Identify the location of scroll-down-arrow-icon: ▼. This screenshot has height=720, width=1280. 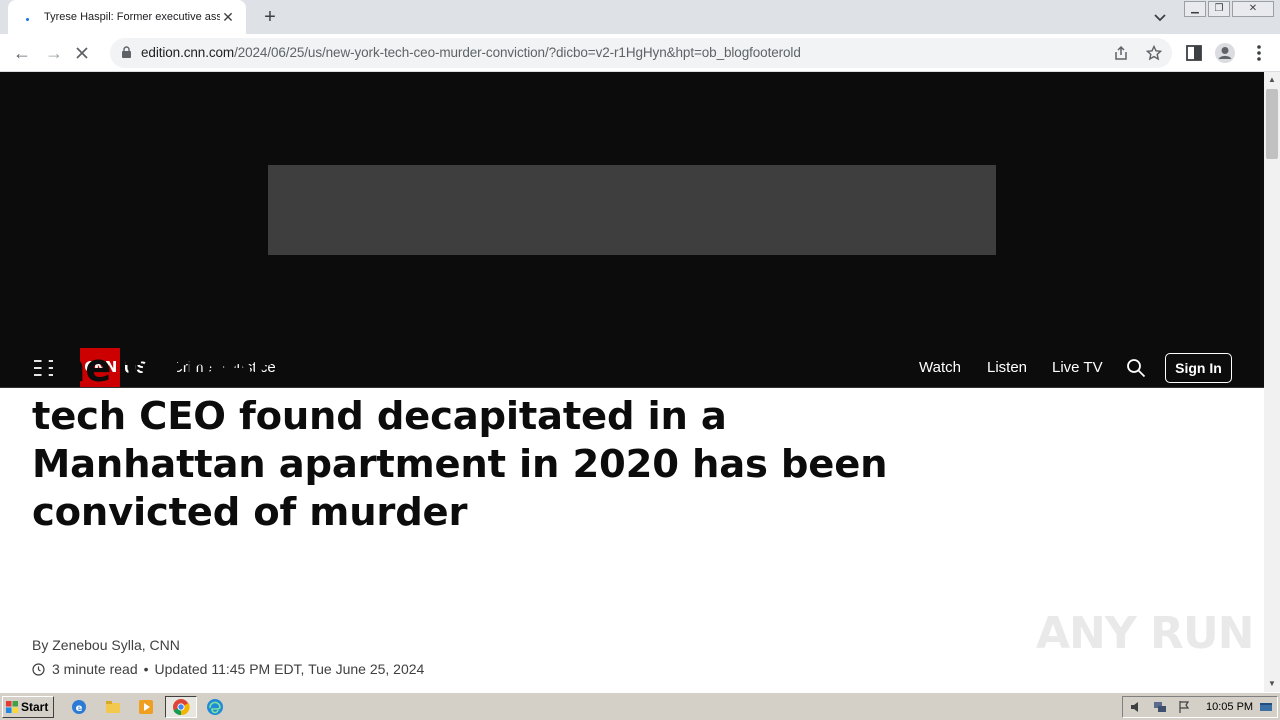
(1272, 684).